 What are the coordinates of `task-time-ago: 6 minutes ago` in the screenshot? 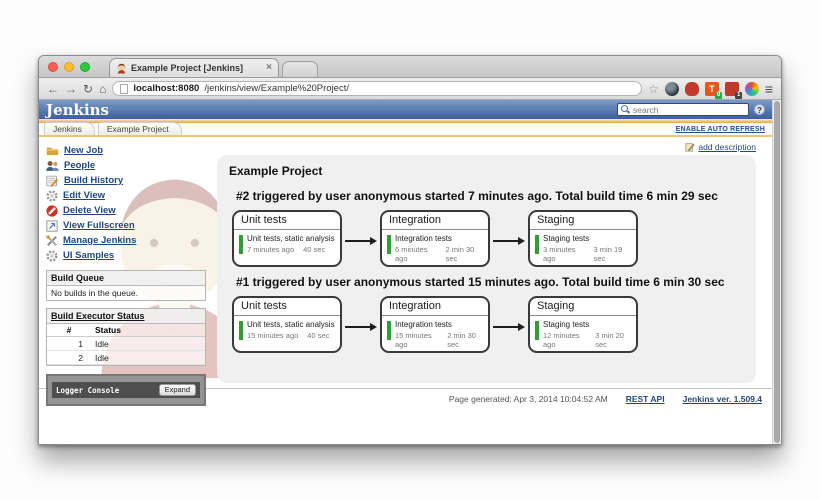 It's located at (411, 253).